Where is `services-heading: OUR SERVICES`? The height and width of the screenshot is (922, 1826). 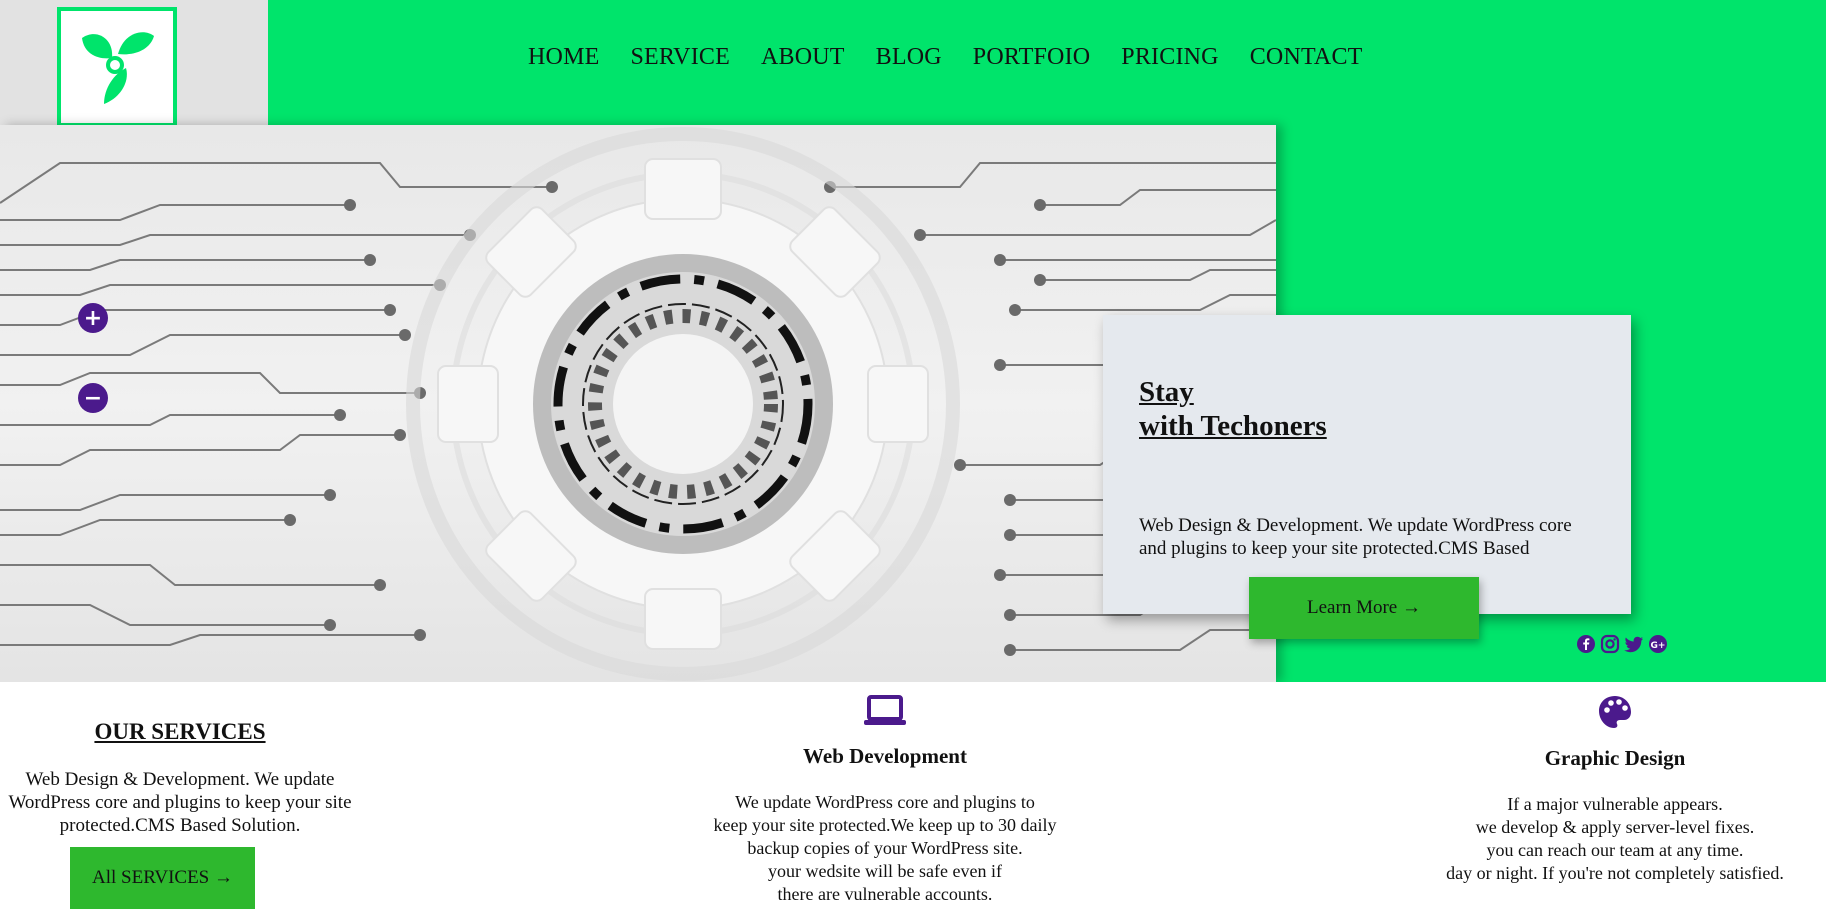 services-heading: OUR SERVICES is located at coordinates (180, 731).